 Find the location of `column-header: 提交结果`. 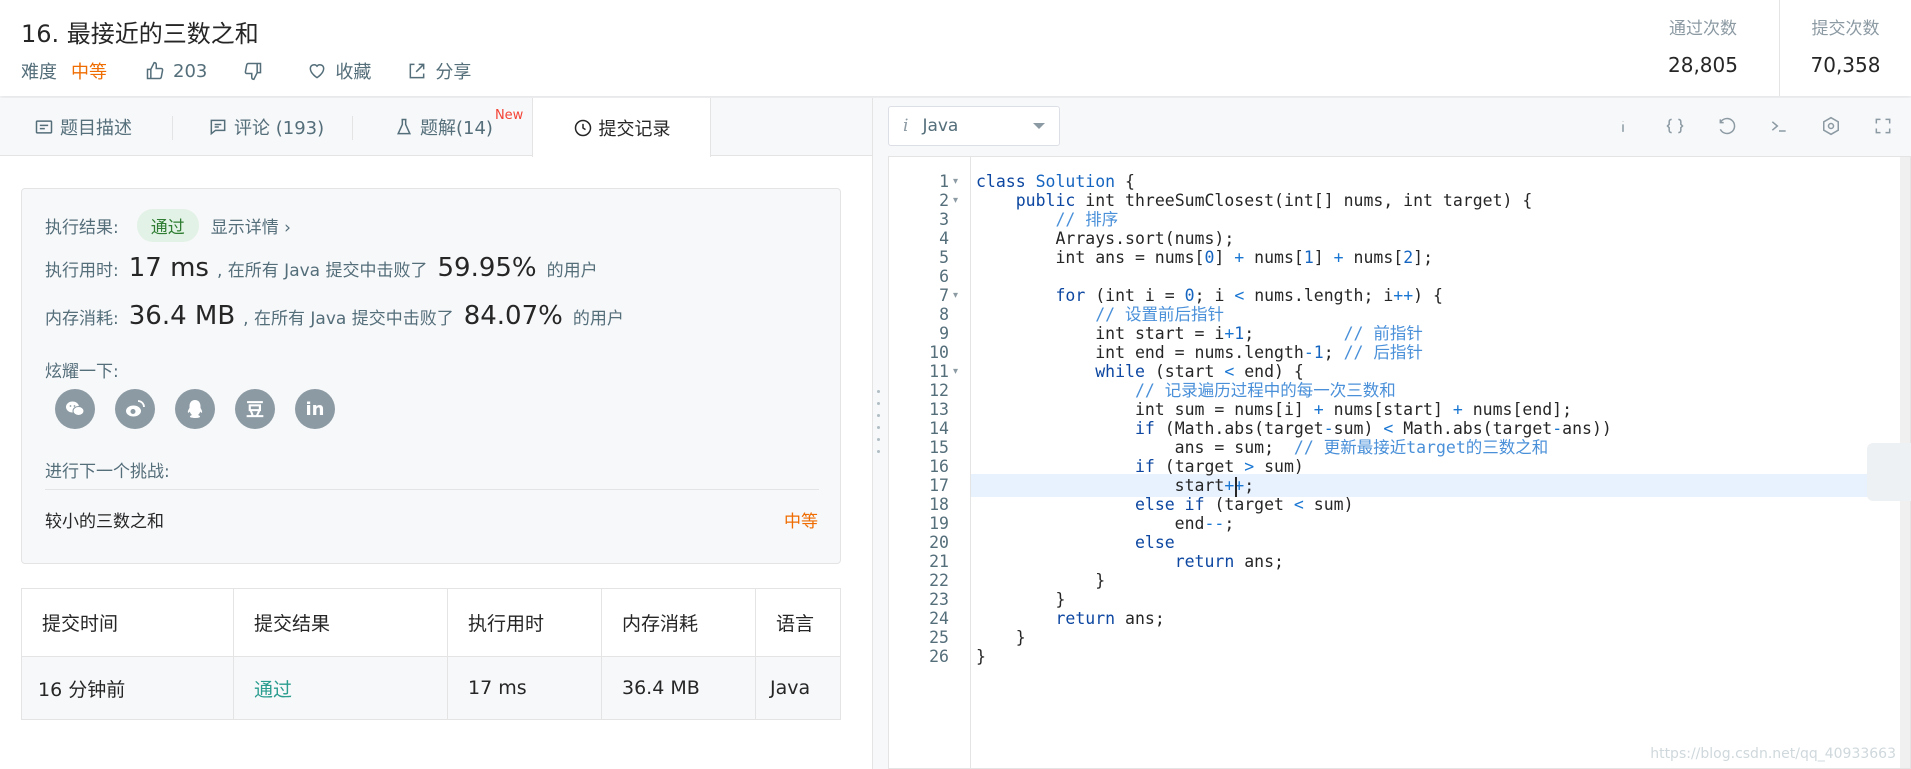

column-header: 提交结果 is located at coordinates (340, 622).